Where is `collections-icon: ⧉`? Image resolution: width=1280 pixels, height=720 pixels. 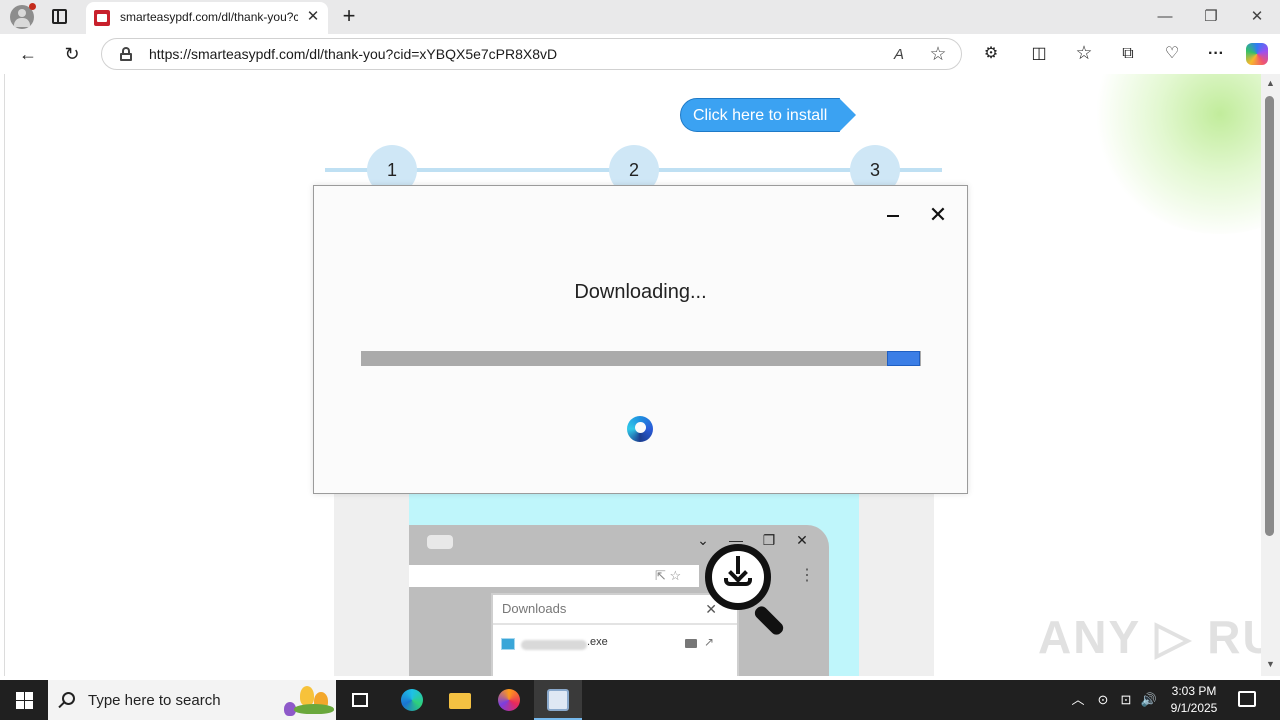 collections-icon: ⧉ is located at coordinates (1128, 54).